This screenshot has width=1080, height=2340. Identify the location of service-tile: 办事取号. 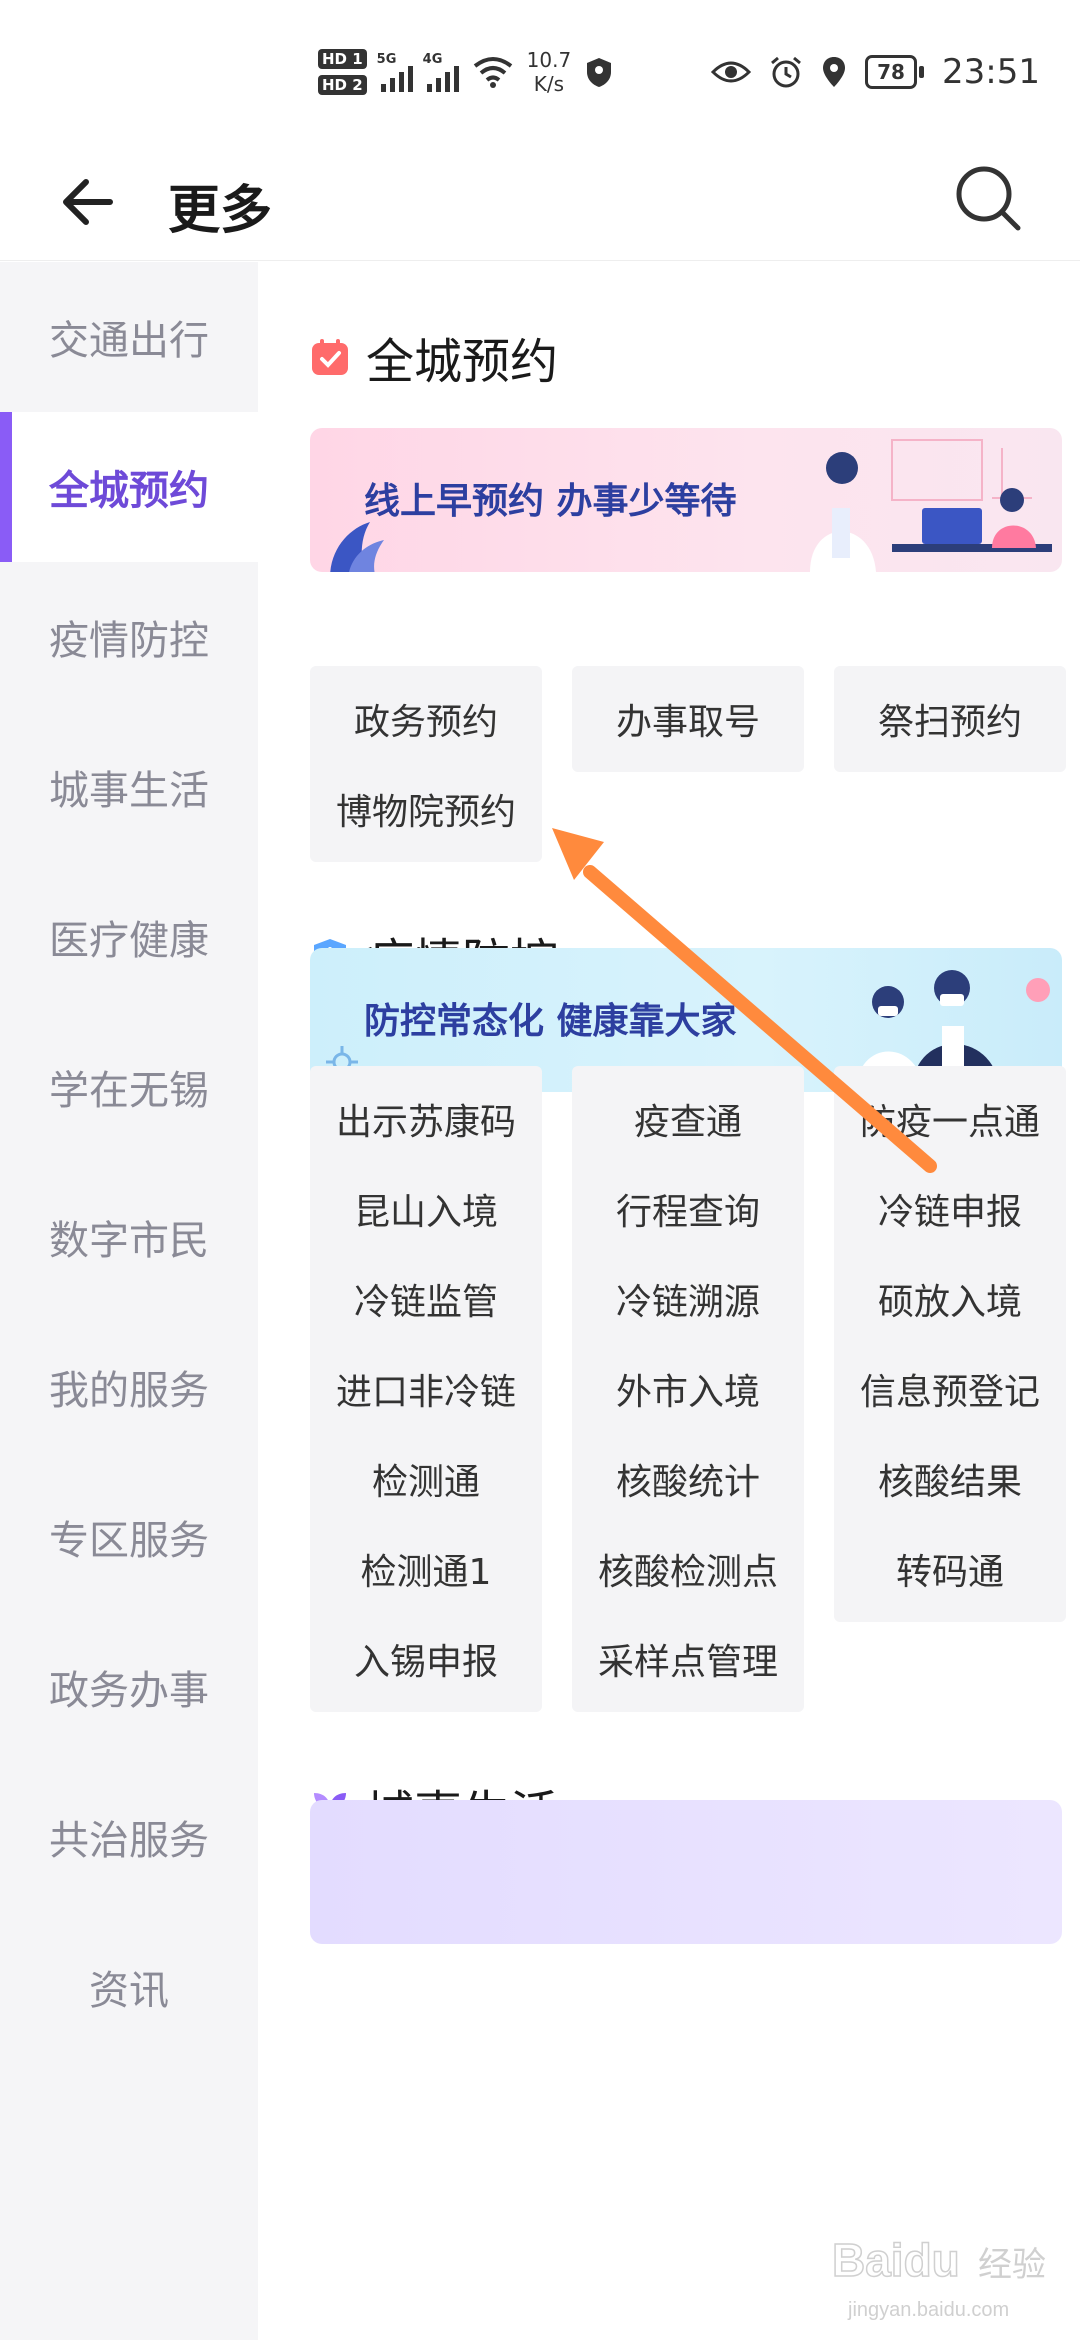
(688, 719).